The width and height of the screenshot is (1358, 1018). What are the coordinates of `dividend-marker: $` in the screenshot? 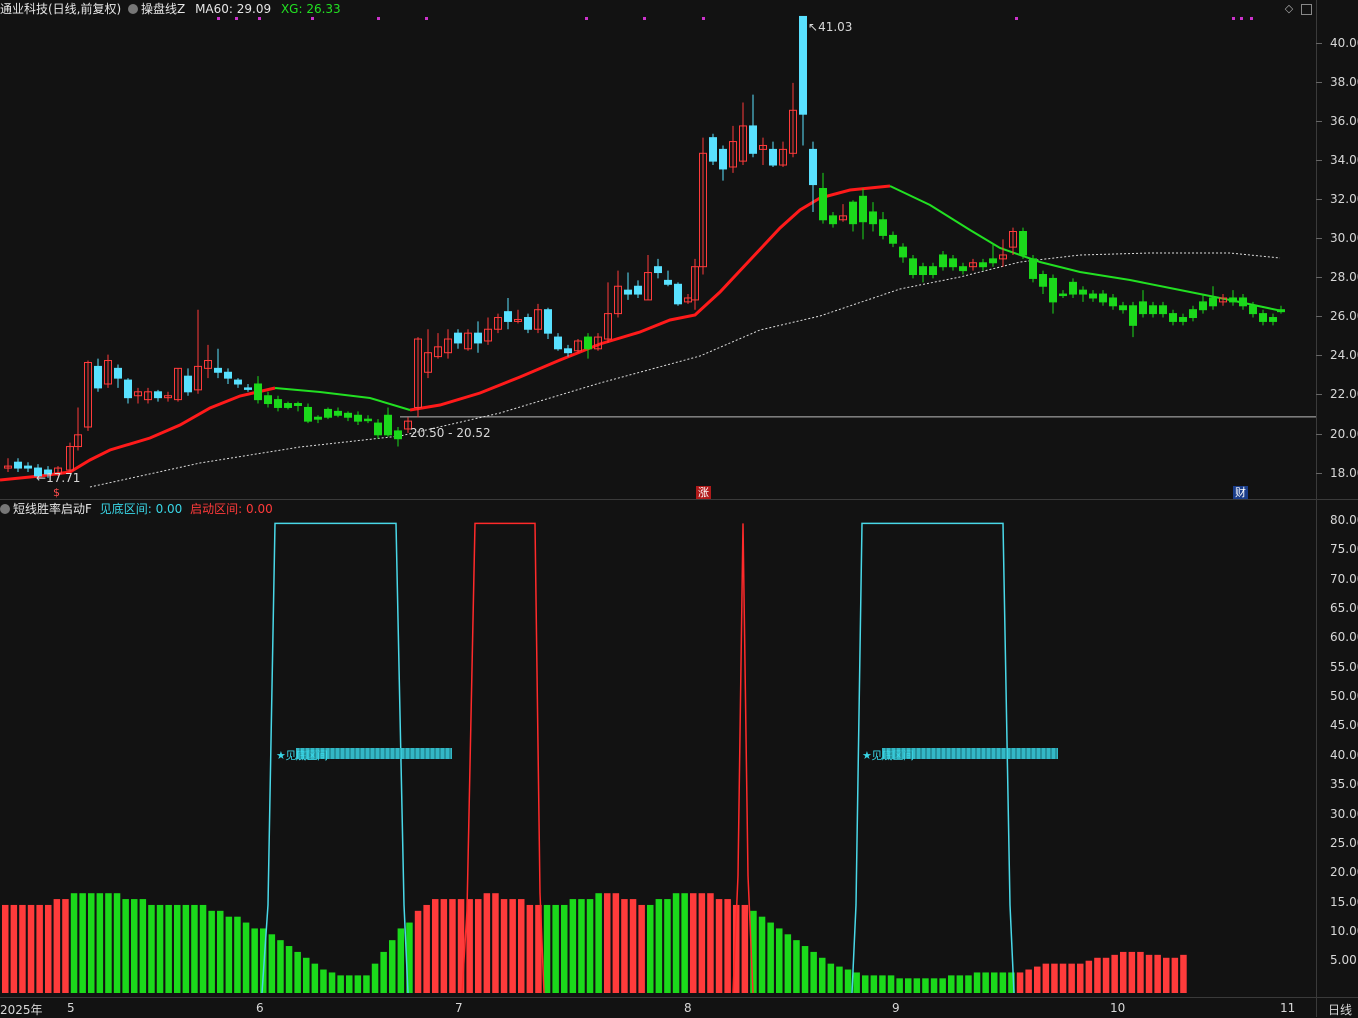 It's located at (56, 492).